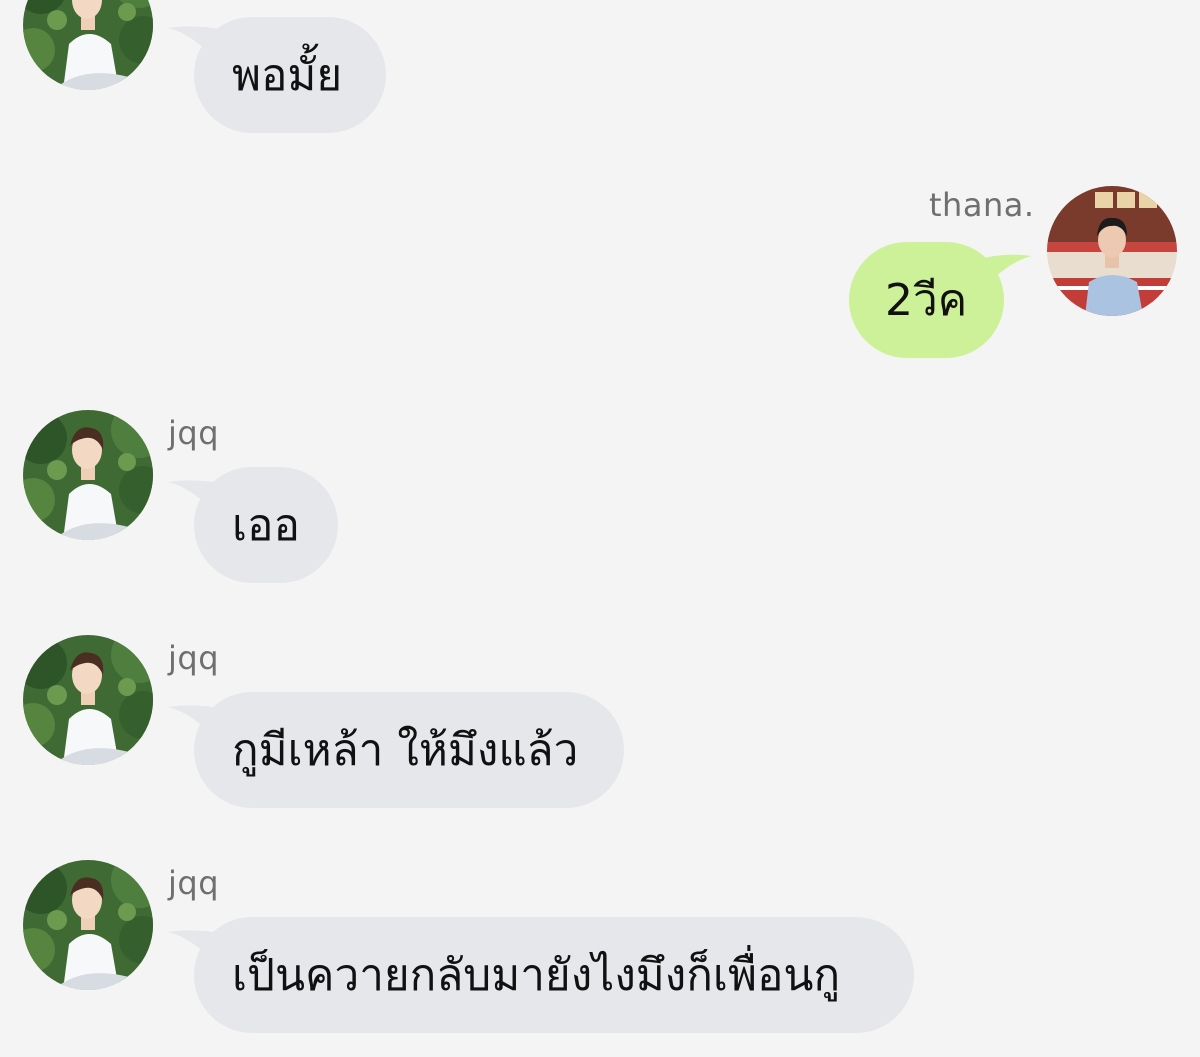 The width and height of the screenshot is (1200, 1057). I want to click on message-text: กูมีเหล้า ให้มึงแล้ว, so click(405, 750).